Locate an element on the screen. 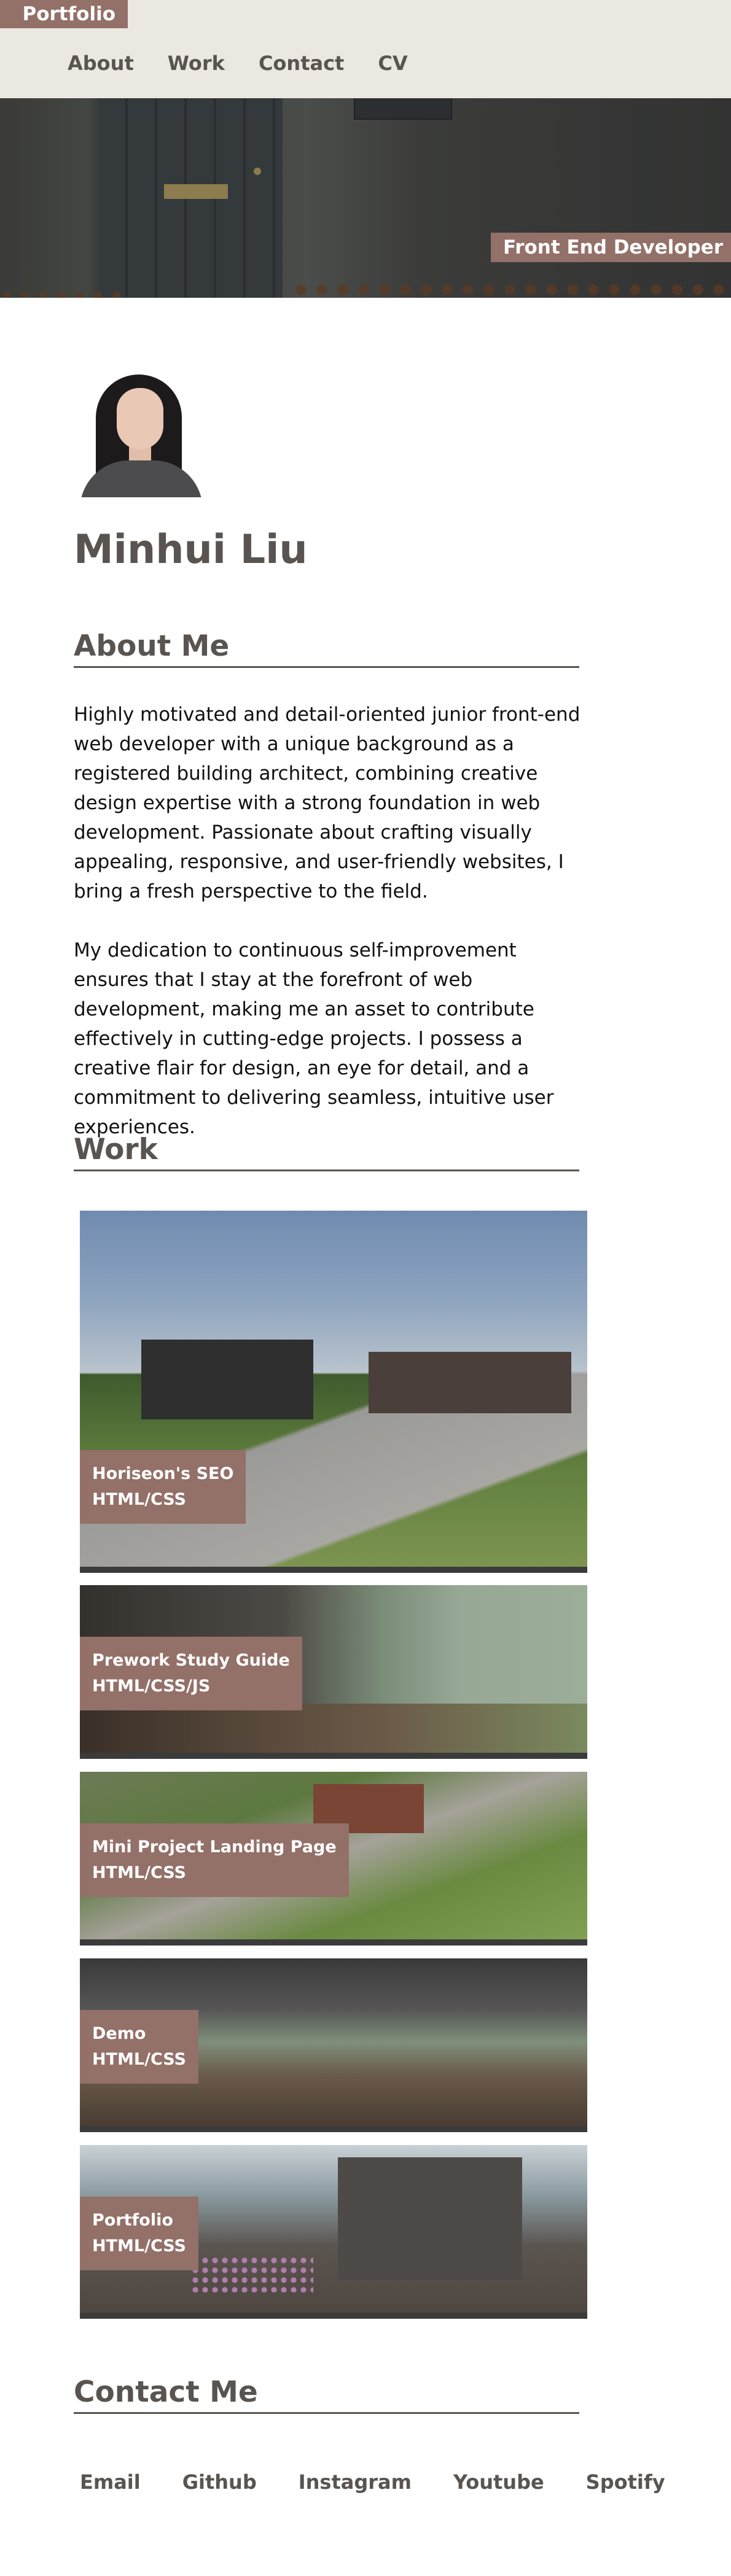  brand-logo: Portfolio is located at coordinates (64, 14).